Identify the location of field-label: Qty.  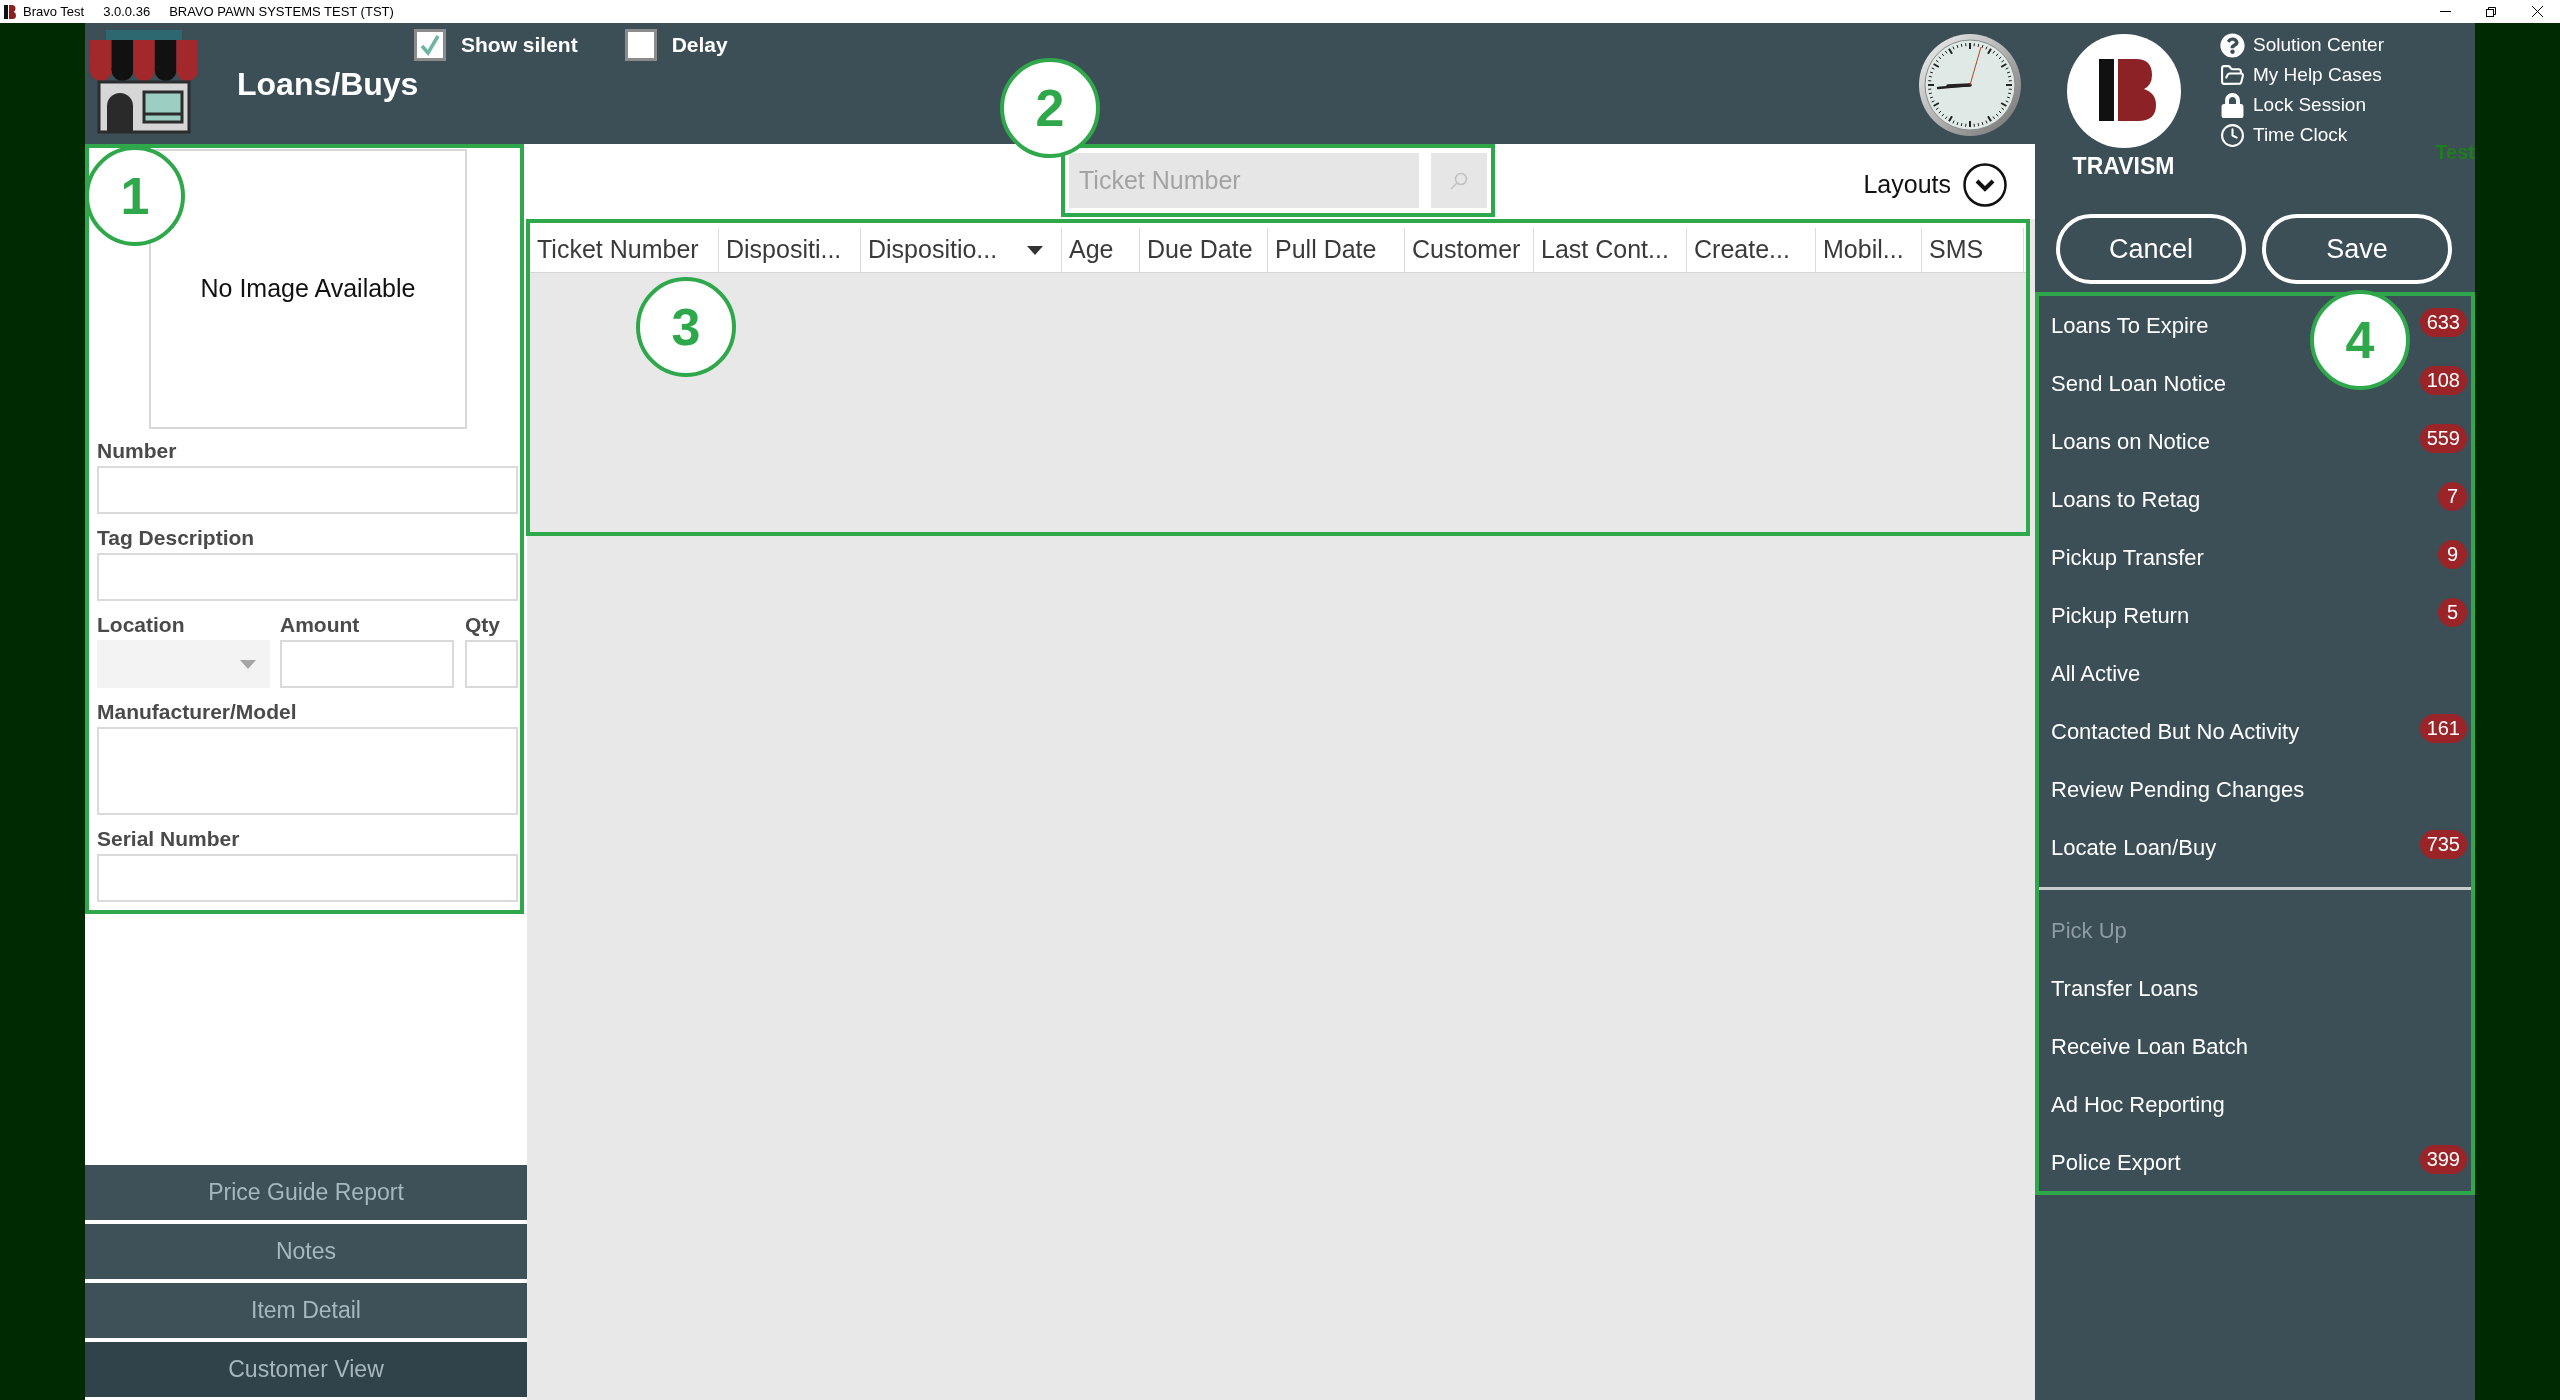
(482, 625).